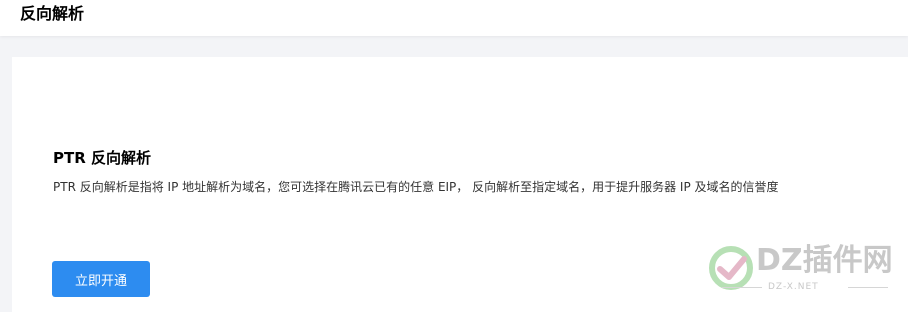 This screenshot has height=312, width=908. I want to click on watermark-text: DZ插件网, so click(824, 260).